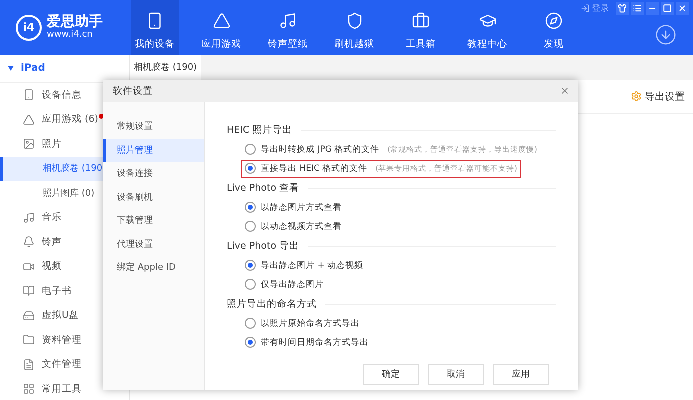 This screenshot has width=693, height=400. I want to click on shirt-icon, so click(622, 8).